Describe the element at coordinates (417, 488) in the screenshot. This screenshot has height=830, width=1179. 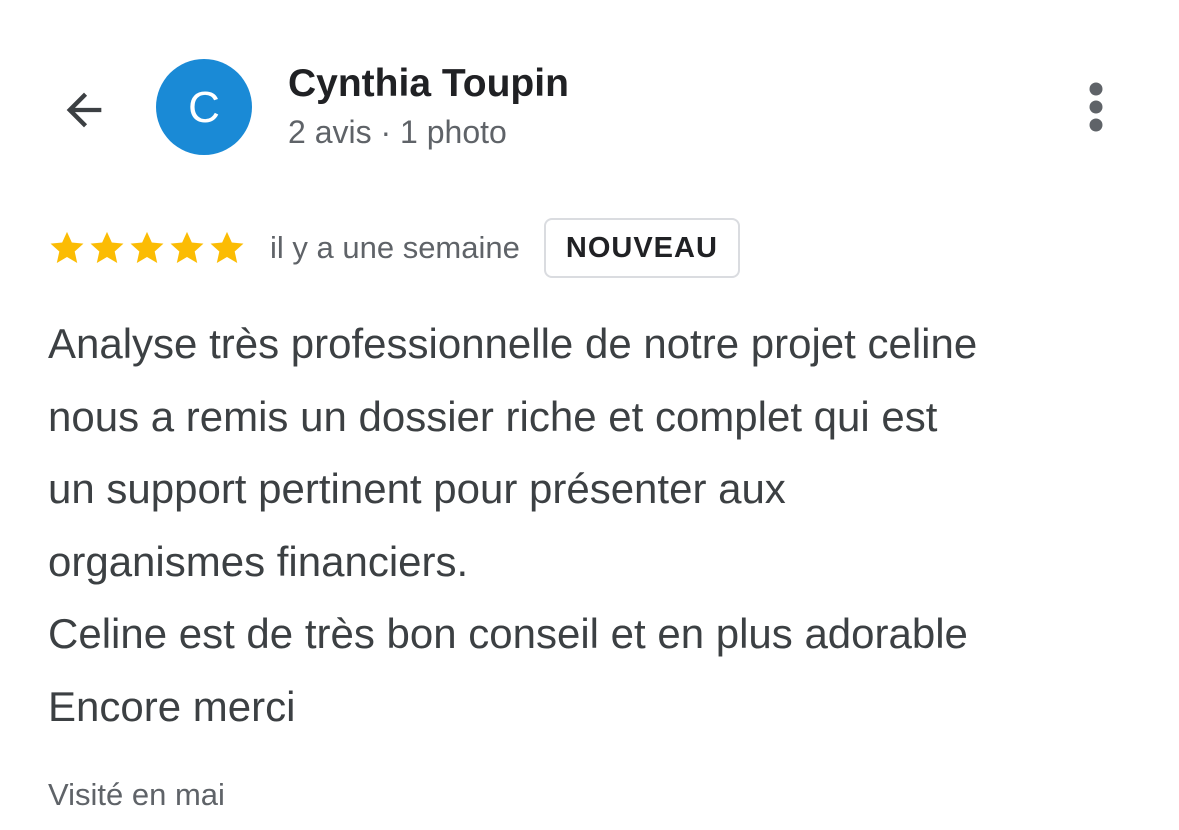
I see `review-text-line: un support pertinent pour présenter aux` at that location.